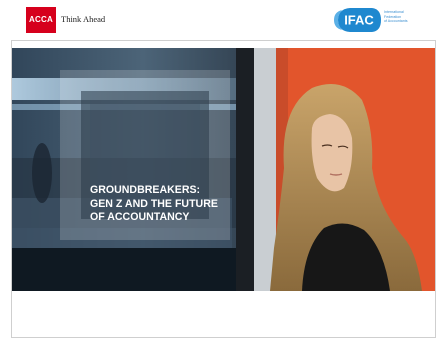 The width and height of the screenshot is (437, 339). Describe the element at coordinates (83, 19) in the screenshot. I see `acca-tagline: Think Ahead` at that location.